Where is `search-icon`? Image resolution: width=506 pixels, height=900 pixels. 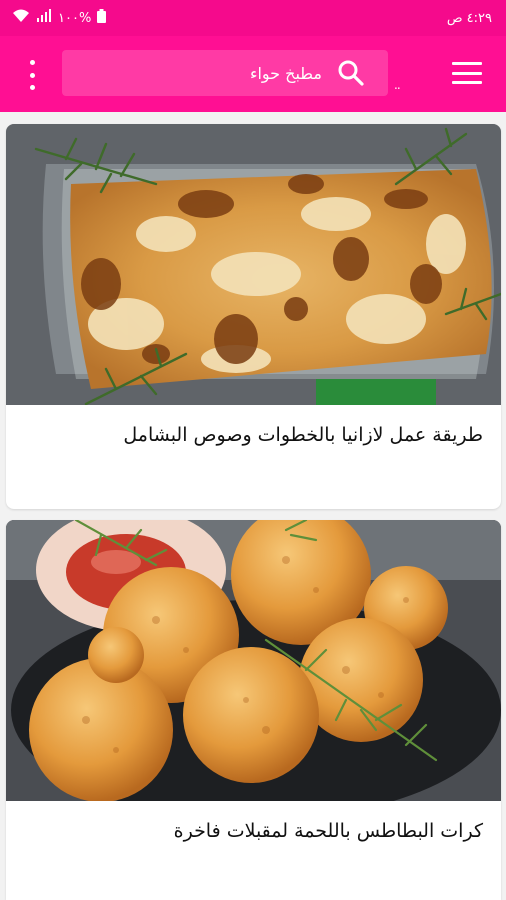
search-icon is located at coordinates (351, 73).